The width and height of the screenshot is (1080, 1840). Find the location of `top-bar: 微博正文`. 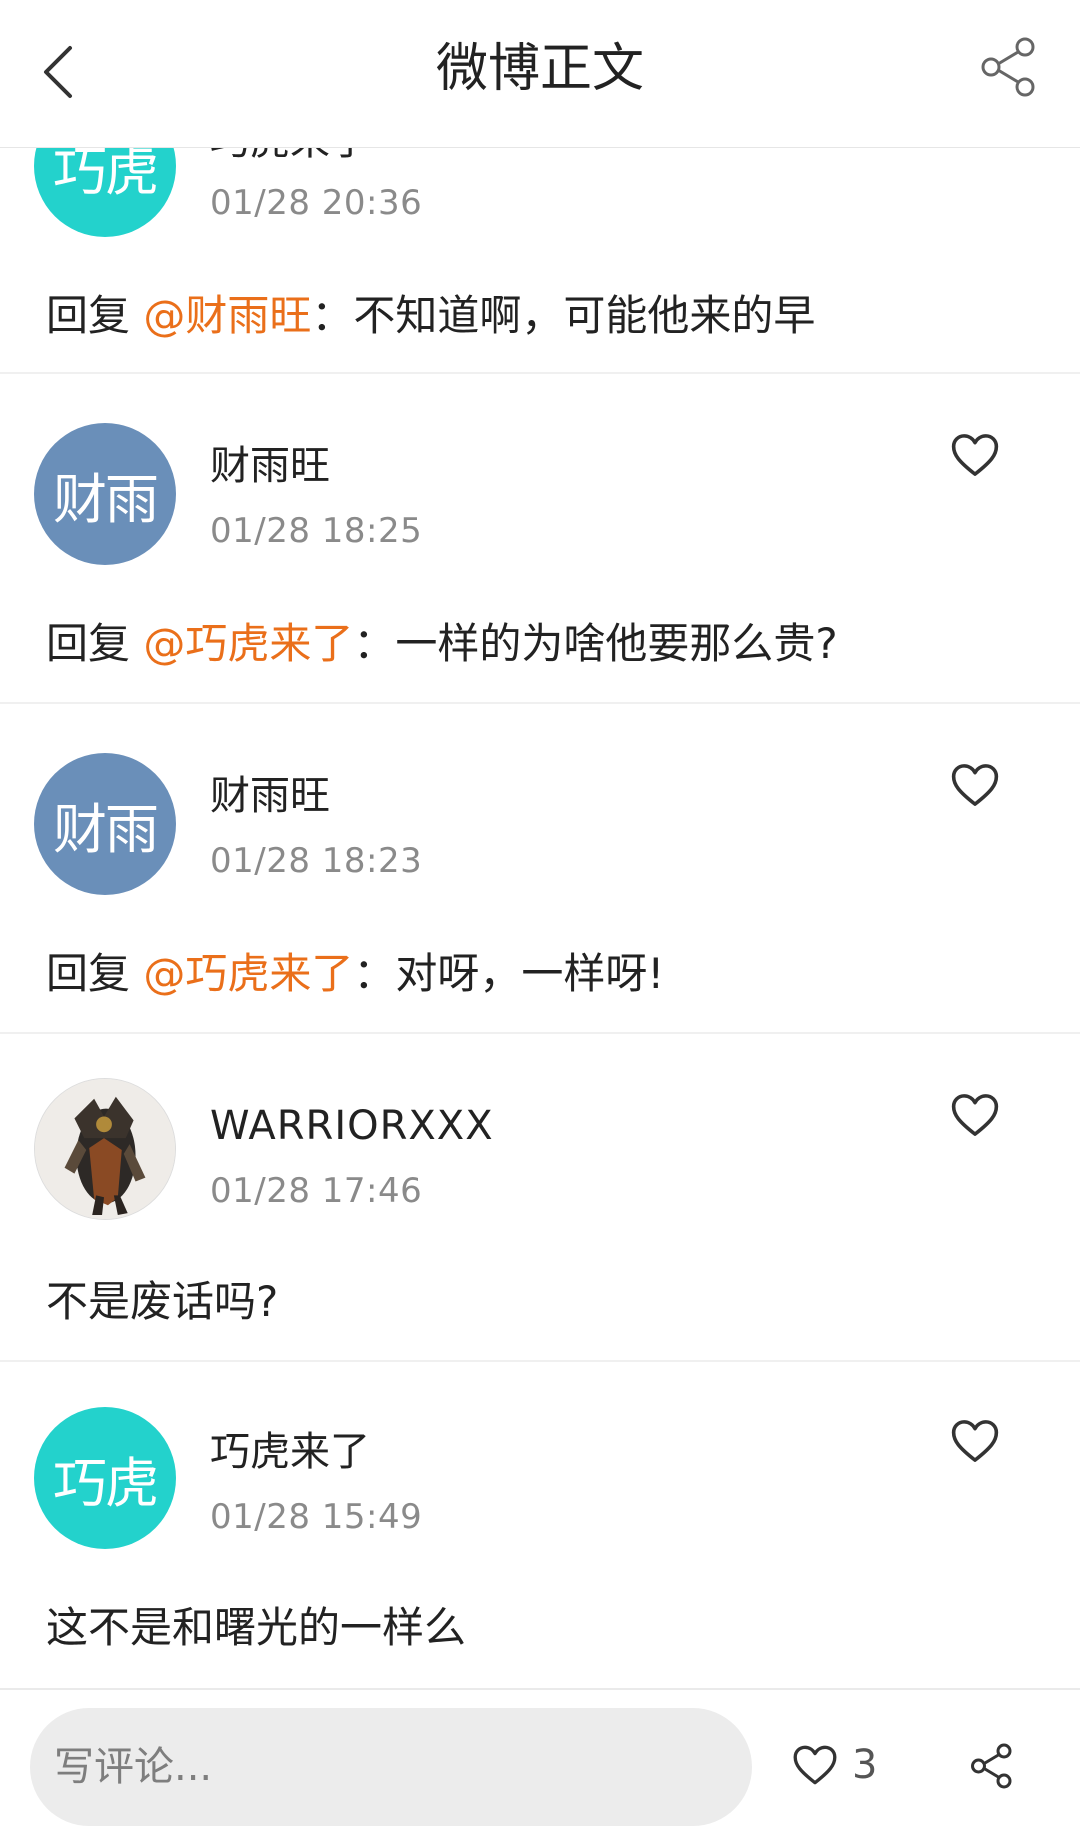

top-bar: 微博正文 is located at coordinates (540, 74).